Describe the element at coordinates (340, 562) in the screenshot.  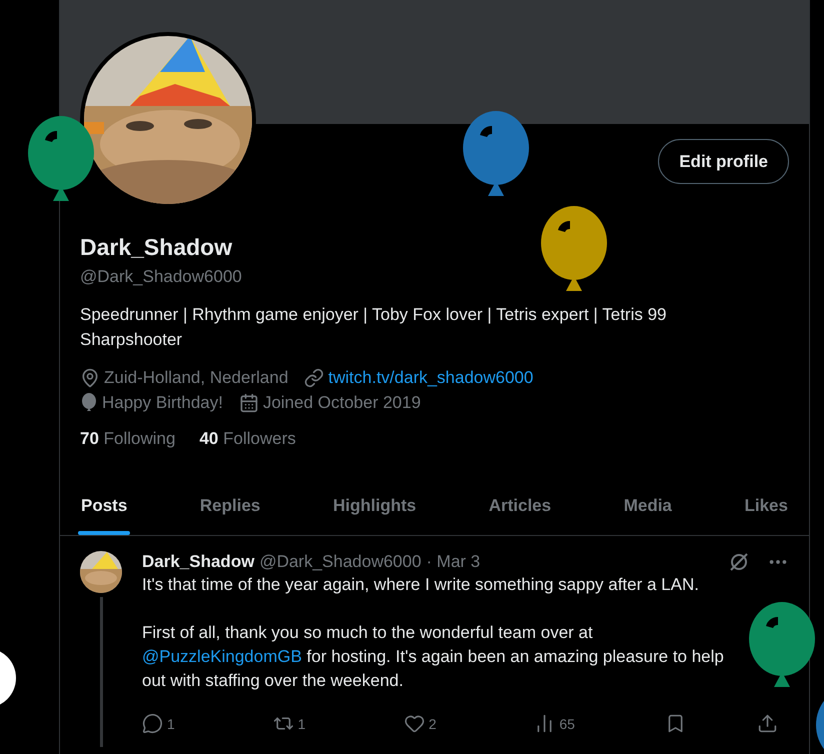
I see `author-handle: @Dark_Shadow6000` at that location.